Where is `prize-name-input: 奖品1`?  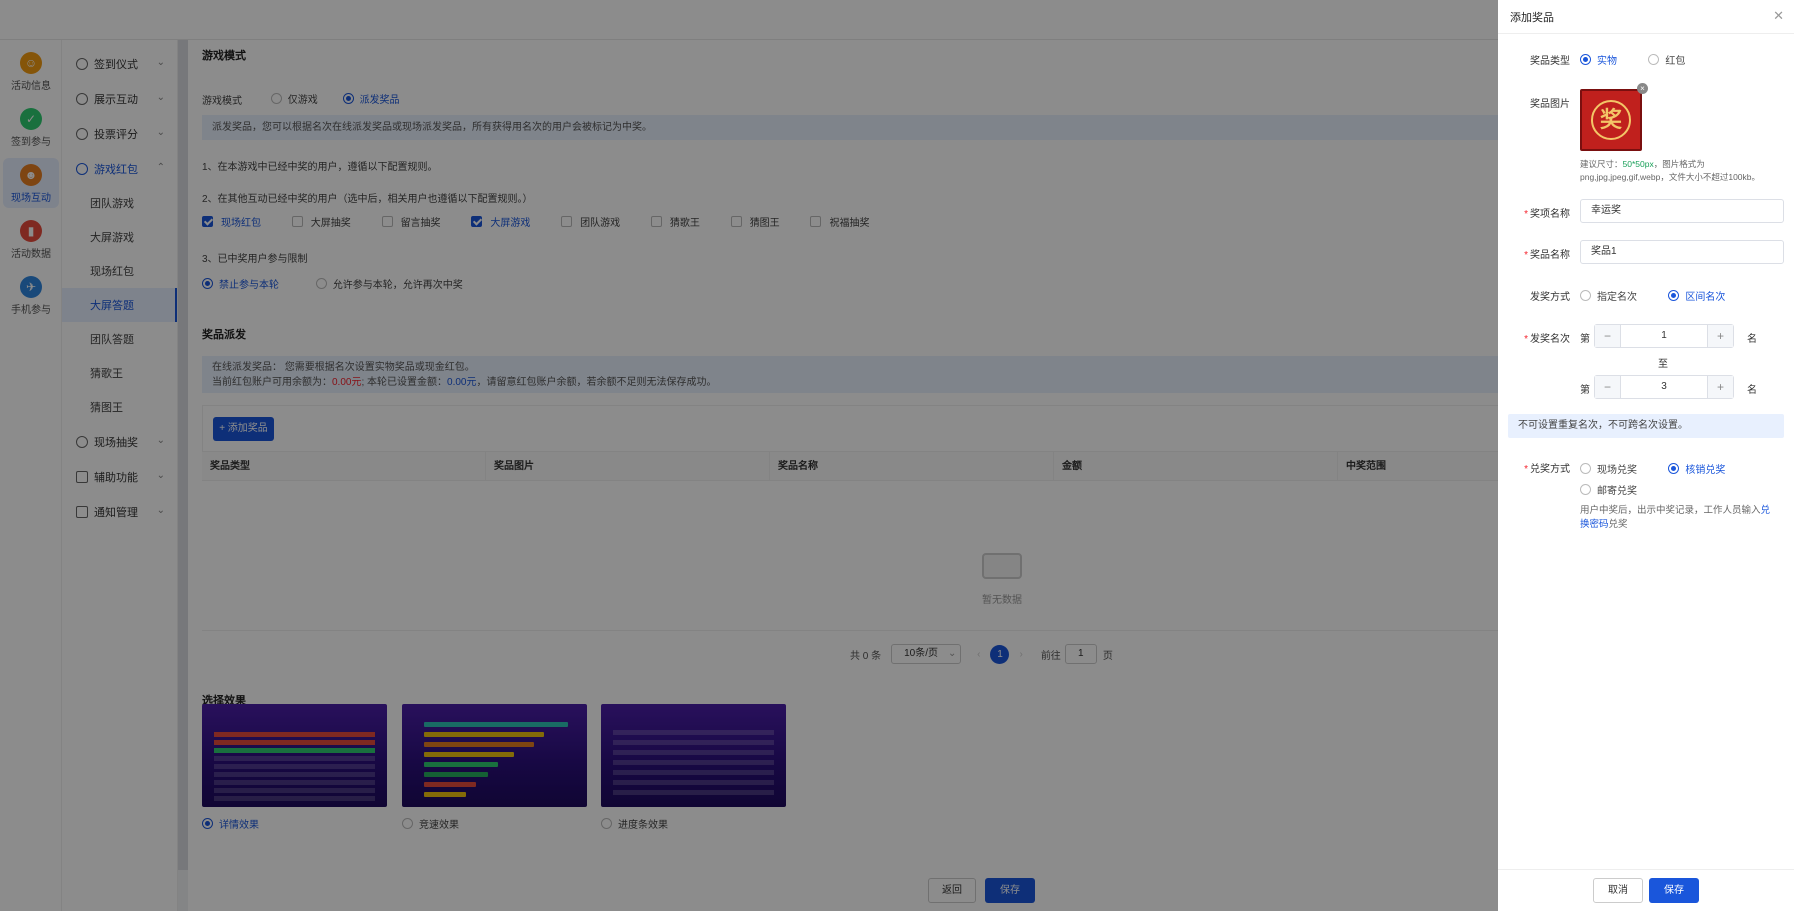
prize-name-input: 奖品1 is located at coordinates (1682, 252).